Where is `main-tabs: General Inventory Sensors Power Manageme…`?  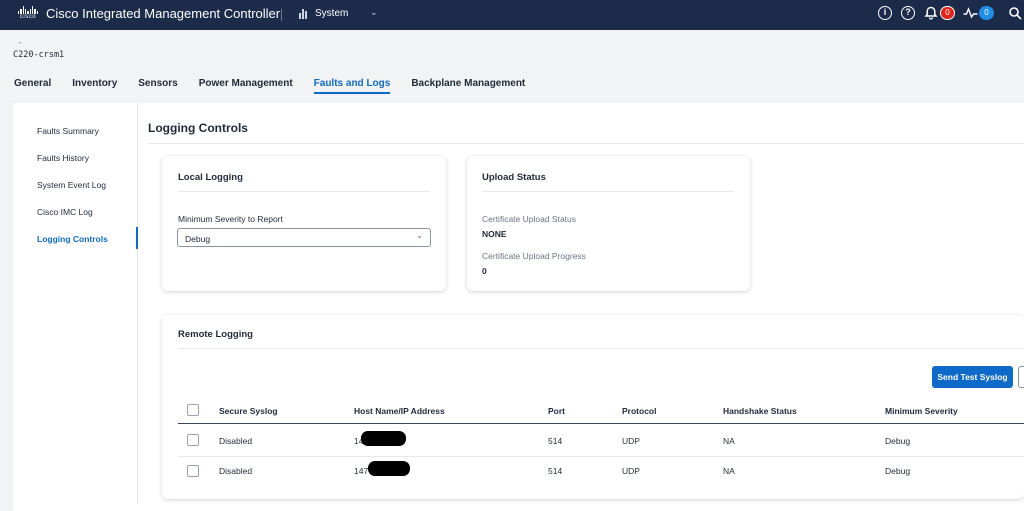
main-tabs: General Inventory Sensors Power Manageme… is located at coordinates (280, 86).